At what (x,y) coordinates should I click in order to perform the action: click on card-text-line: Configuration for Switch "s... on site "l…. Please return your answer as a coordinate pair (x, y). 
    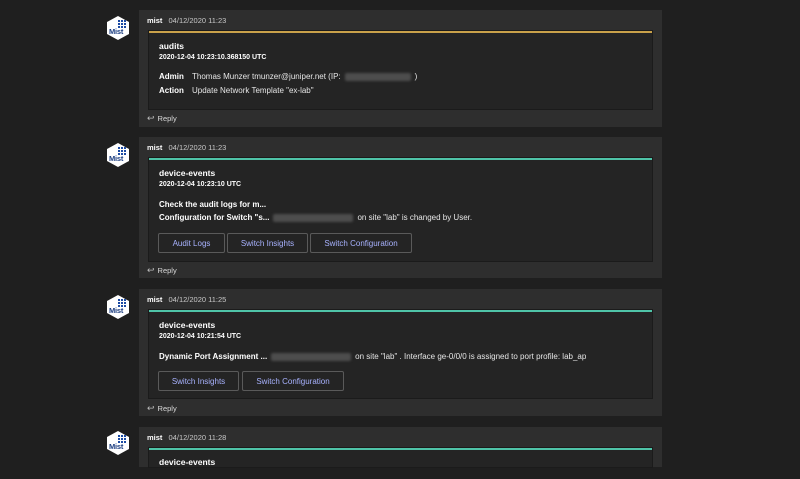
    Looking at the image, I should click on (316, 217).